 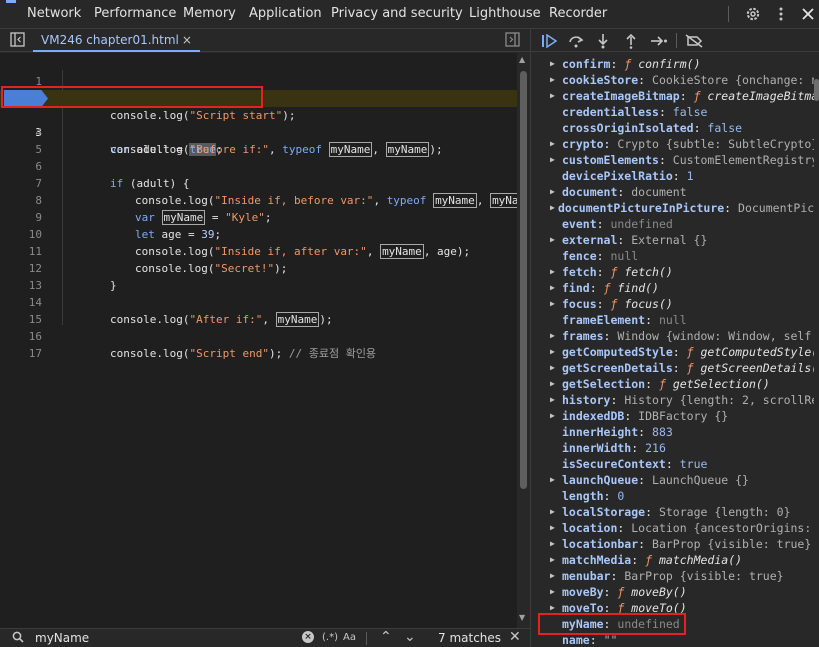 What do you see at coordinates (515, 637) in the screenshot?
I see `close-search-icon: ✕` at bounding box center [515, 637].